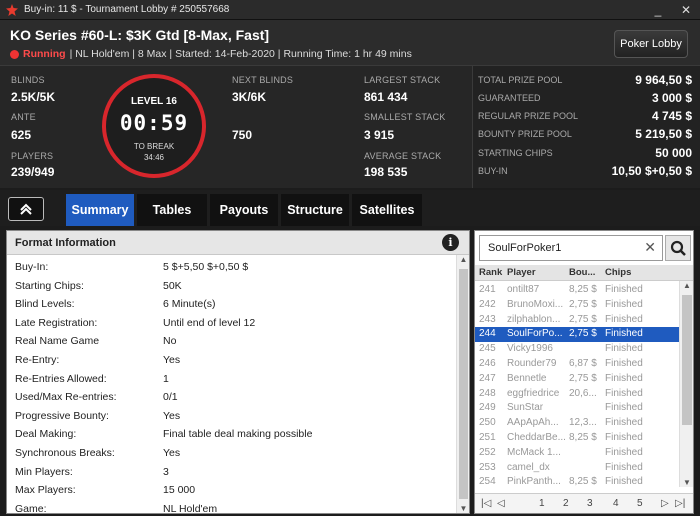  Describe the element at coordinates (583, 437) in the screenshot. I see `player-bounty: 8,25 $` at that location.